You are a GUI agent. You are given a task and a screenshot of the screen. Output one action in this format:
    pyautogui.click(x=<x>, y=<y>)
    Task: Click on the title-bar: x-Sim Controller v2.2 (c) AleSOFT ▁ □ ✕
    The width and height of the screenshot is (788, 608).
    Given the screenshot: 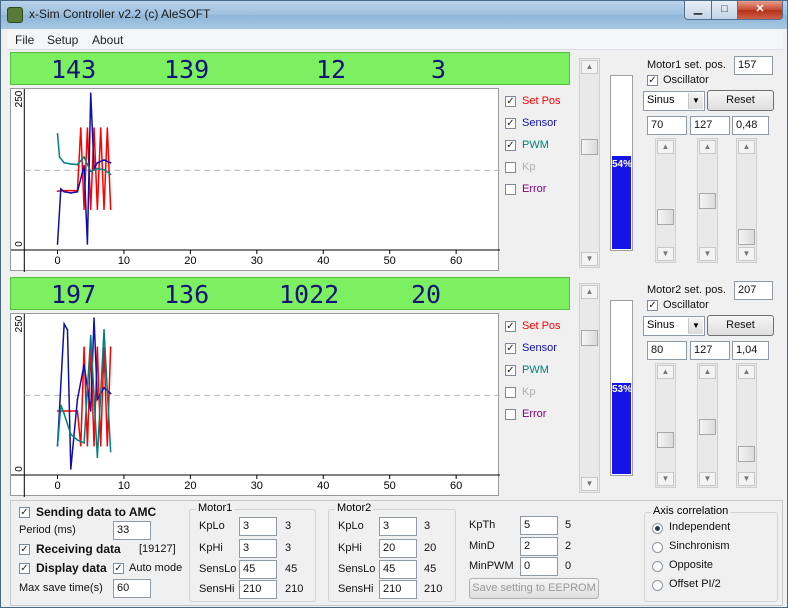 What is the action you would take?
    pyautogui.click(x=394, y=15)
    